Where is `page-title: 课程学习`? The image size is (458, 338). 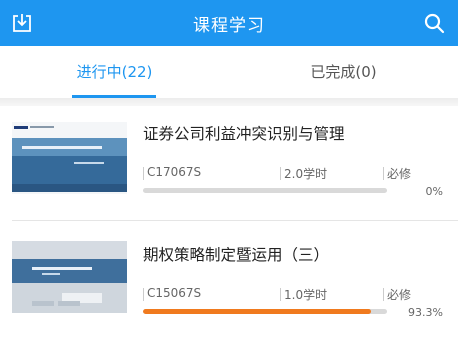
page-title: 课程学习 is located at coordinates (229, 26).